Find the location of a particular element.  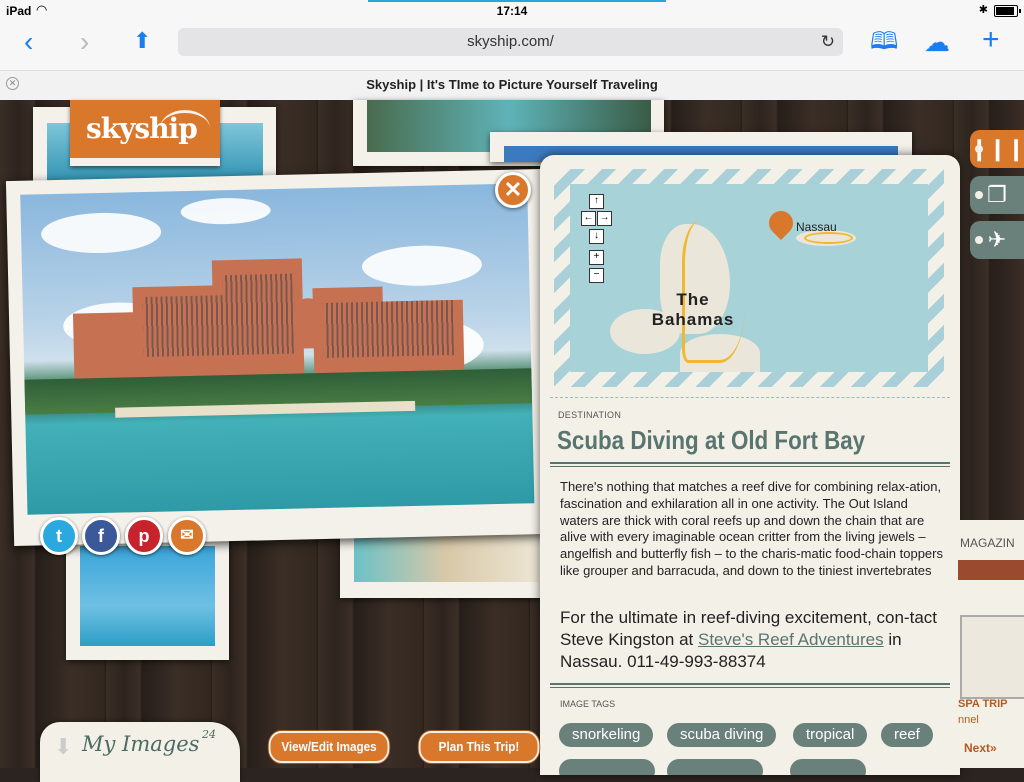

map-frame: Nassau The Bahamas ↑ ← → ↓ + − is located at coordinates (749, 278).